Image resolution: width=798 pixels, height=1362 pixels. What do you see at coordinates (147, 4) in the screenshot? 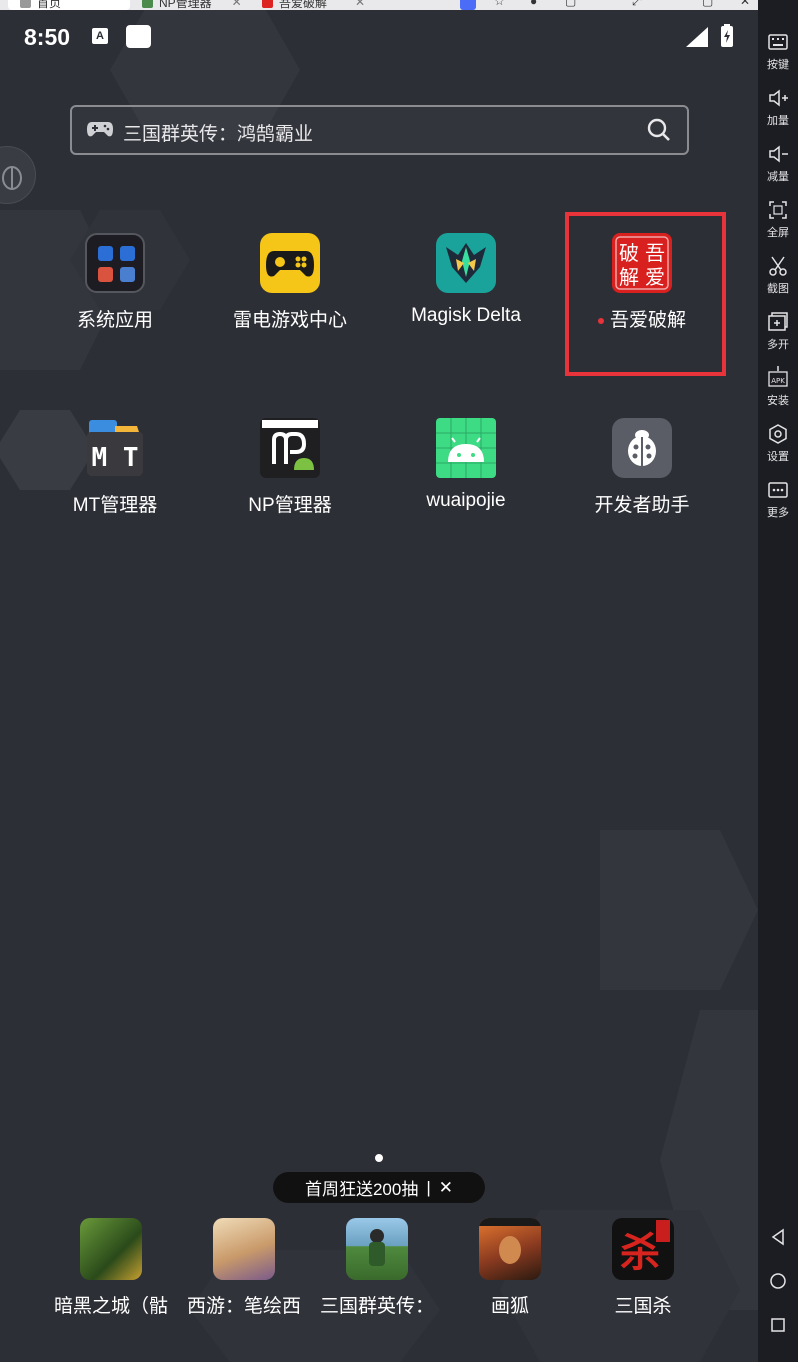
I see `np-tab-icon` at bounding box center [147, 4].